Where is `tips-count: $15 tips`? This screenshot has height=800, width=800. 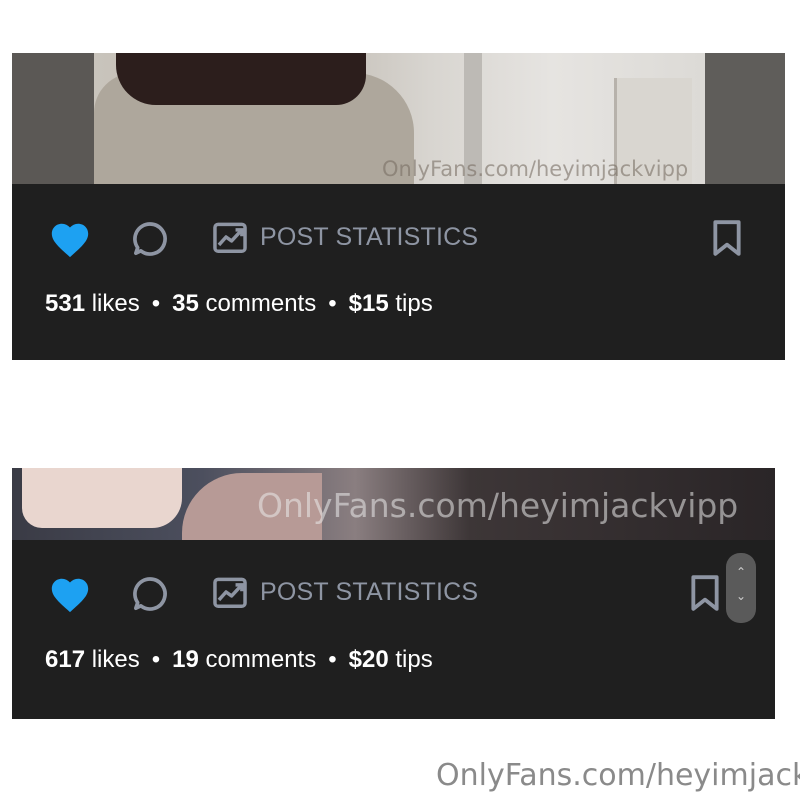
tips-count: $15 tips is located at coordinates (391, 303).